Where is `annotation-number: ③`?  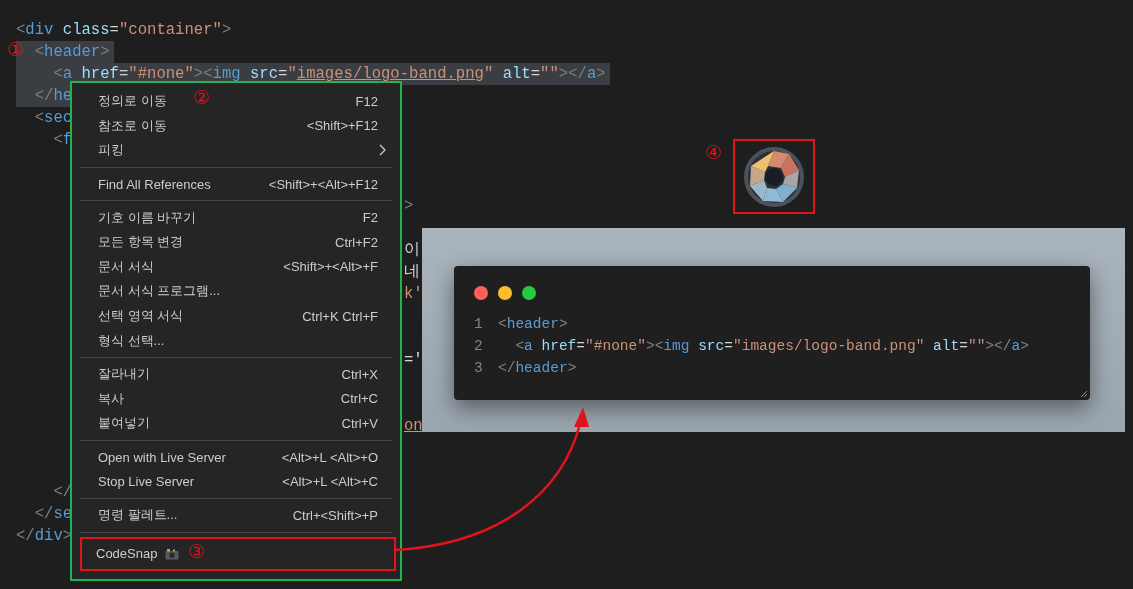
annotation-number: ③ is located at coordinates (197, 551).